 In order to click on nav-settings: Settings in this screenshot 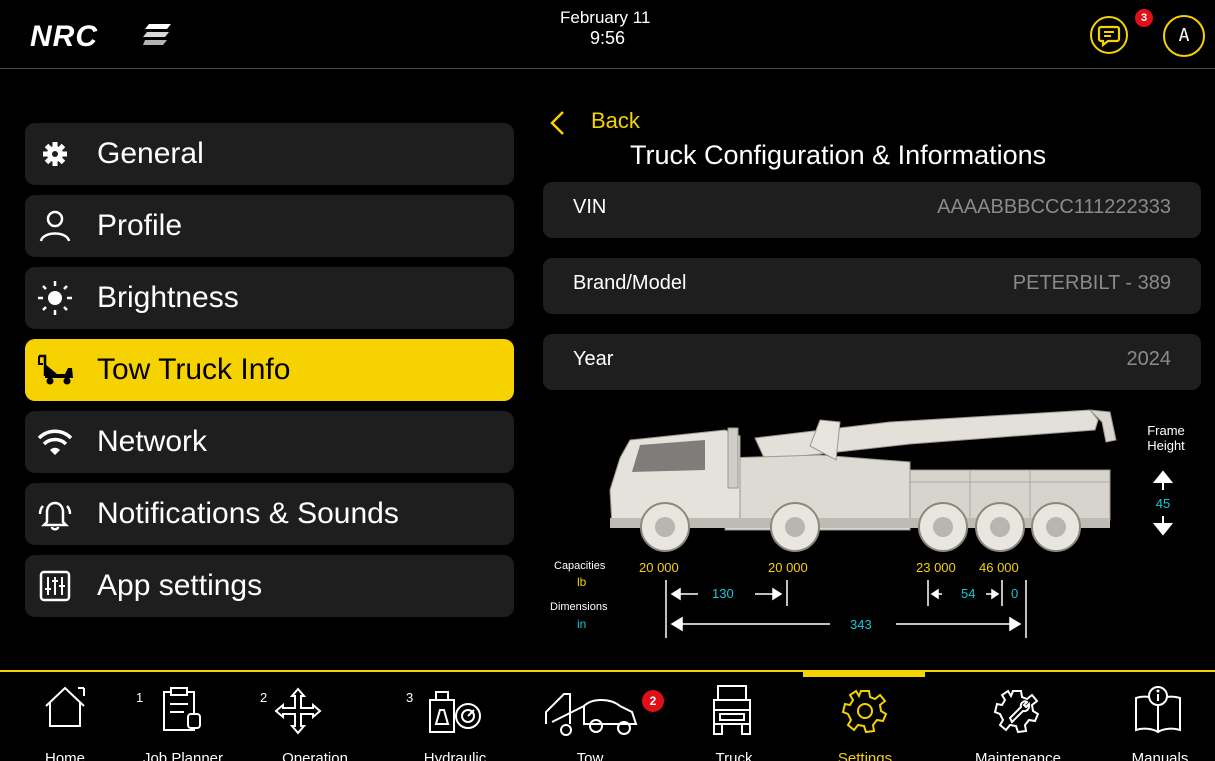, I will do `click(865, 716)`.